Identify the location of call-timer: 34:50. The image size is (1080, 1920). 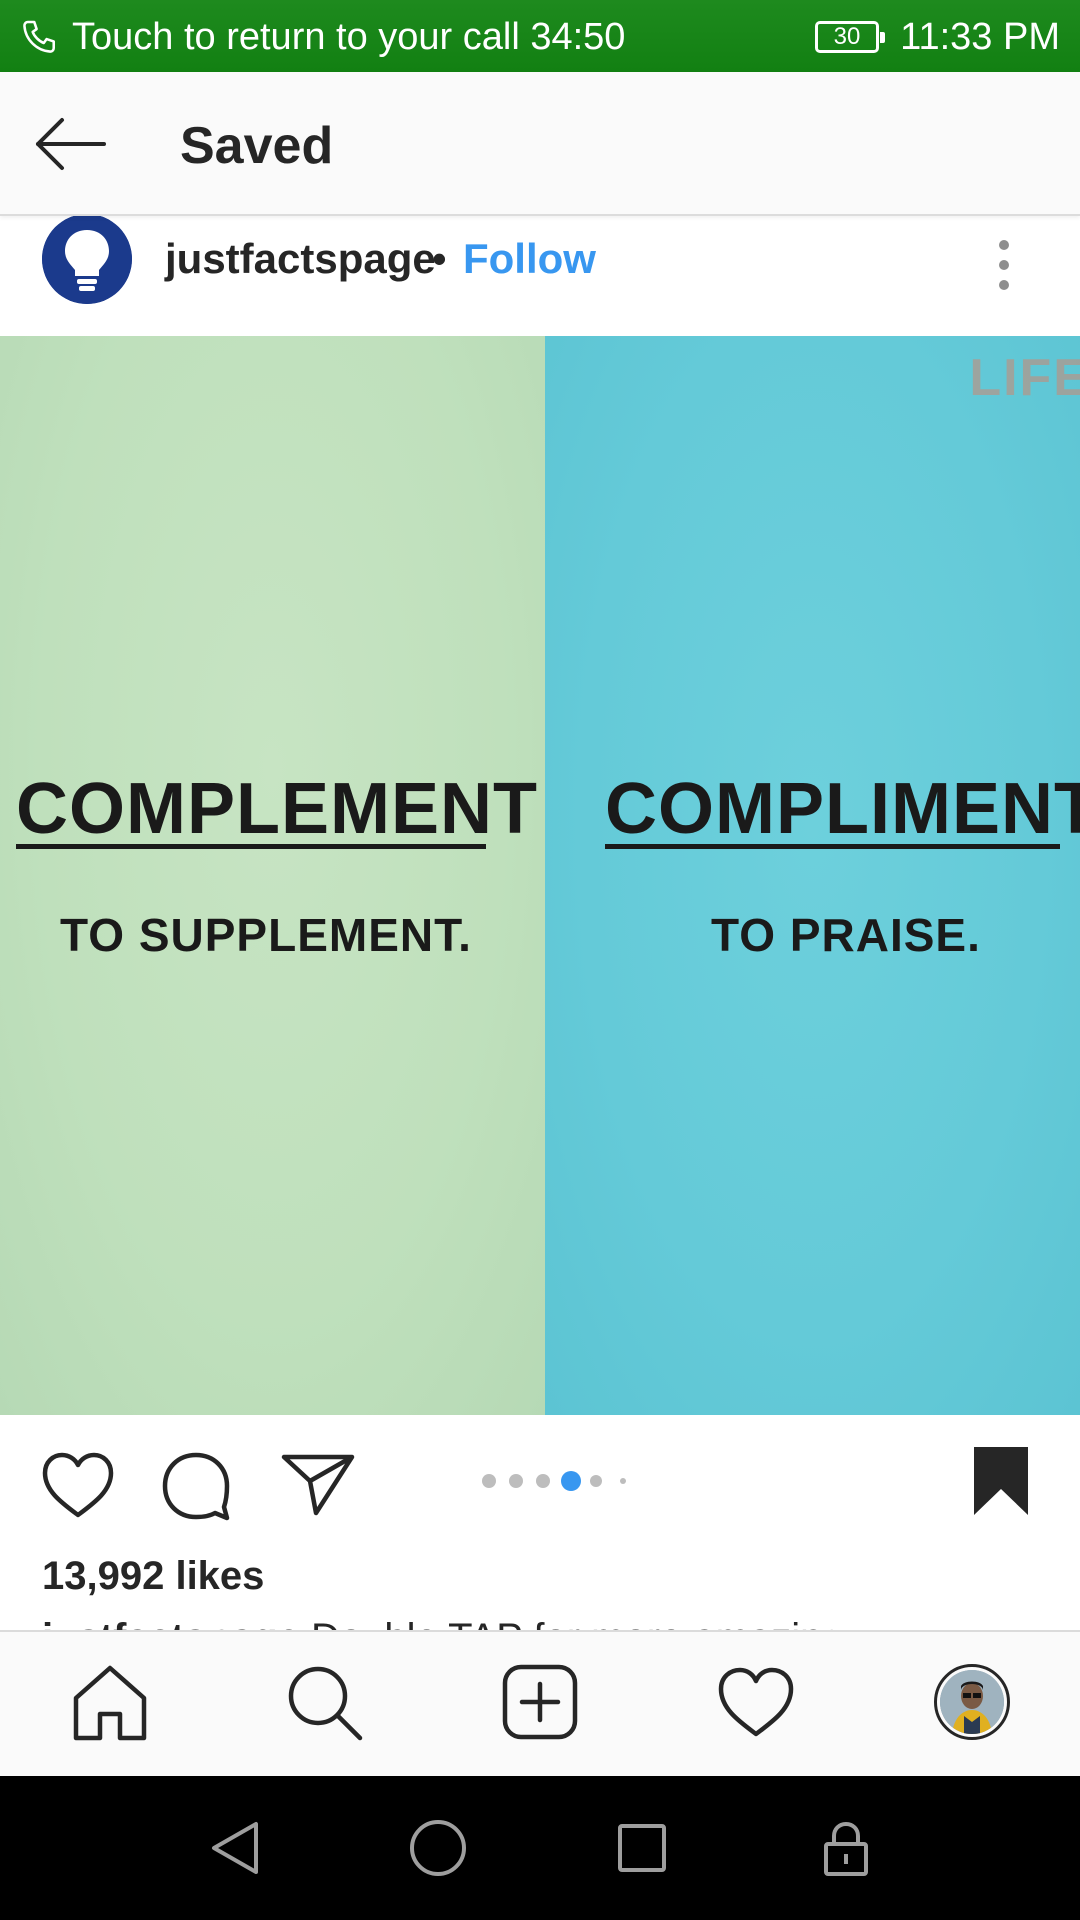
(578, 37).